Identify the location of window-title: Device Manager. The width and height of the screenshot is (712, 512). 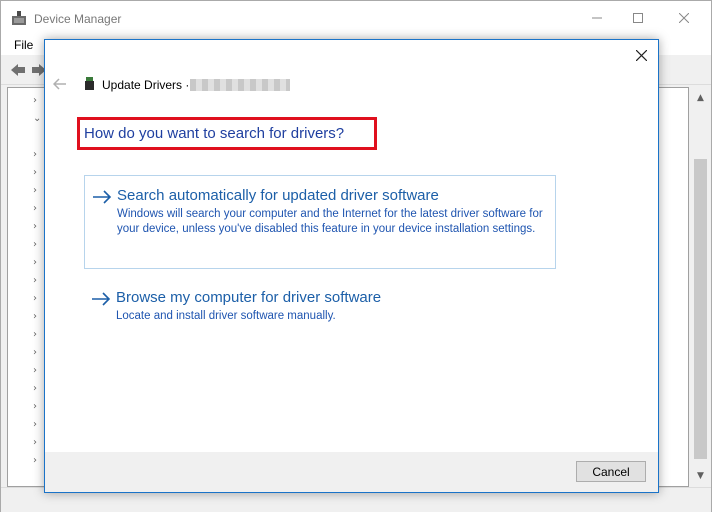
(78, 19).